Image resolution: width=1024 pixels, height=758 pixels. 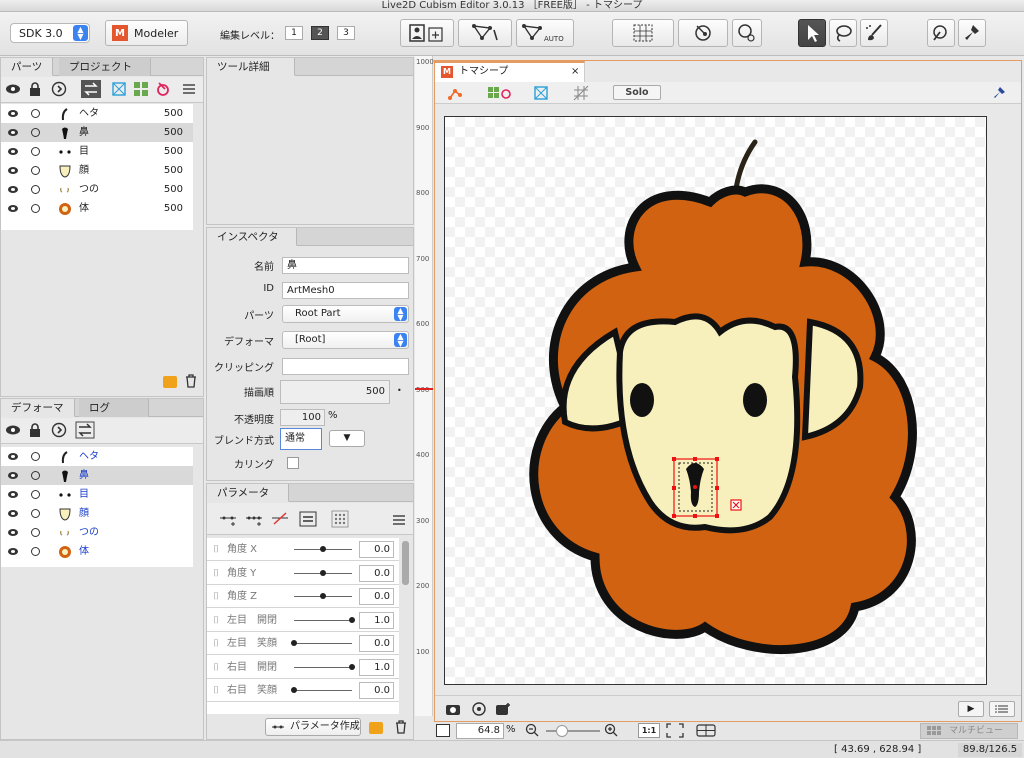 I want to click on tab-log: ログ, so click(x=114, y=408).